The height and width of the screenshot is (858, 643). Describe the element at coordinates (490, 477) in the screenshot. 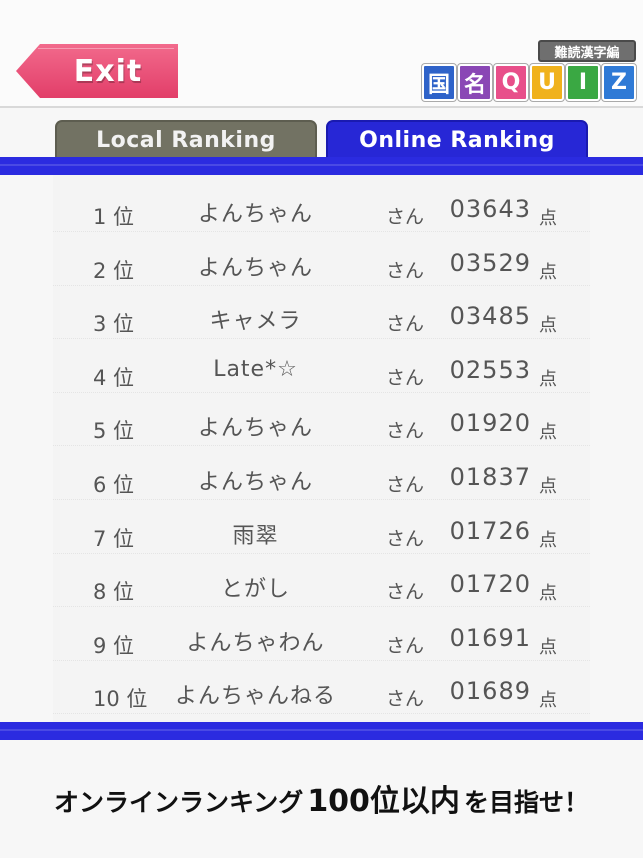

I see `score-value: 01837` at that location.